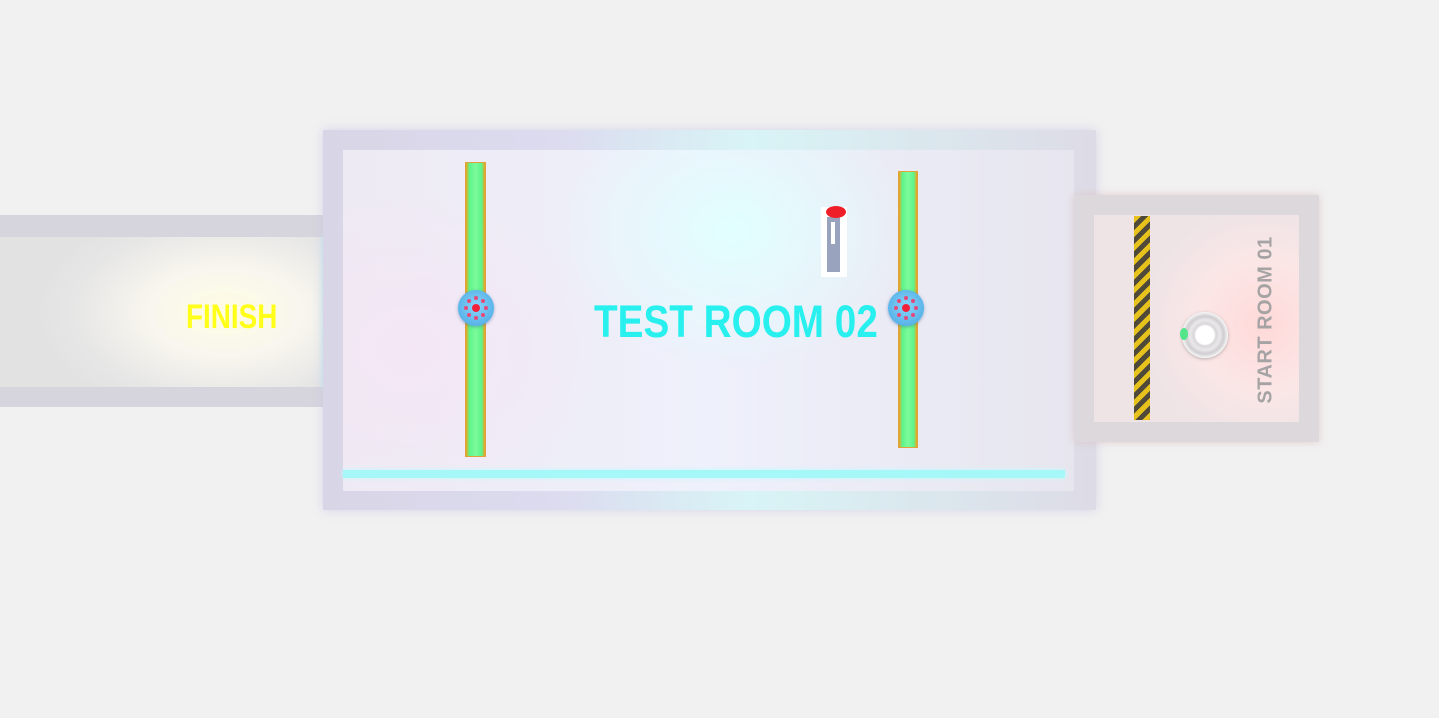 The image size is (1439, 718). I want to click on spawn-ring, so click(1205, 335).